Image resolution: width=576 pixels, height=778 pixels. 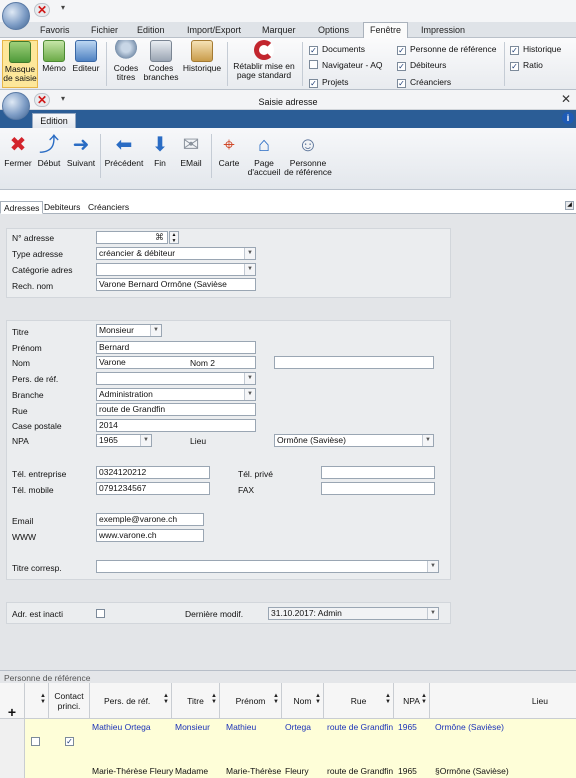 I want to click on menu-marquer: Marquer, so click(x=279, y=30).